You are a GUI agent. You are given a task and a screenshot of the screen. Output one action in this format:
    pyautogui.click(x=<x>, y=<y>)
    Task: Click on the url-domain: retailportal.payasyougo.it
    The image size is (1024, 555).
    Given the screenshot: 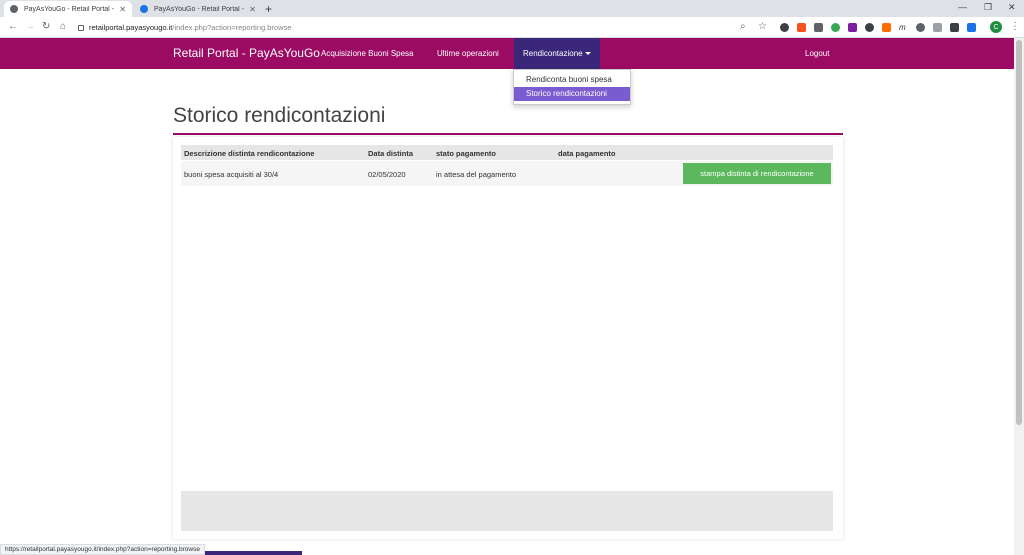 What is the action you would take?
    pyautogui.click(x=131, y=27)
    